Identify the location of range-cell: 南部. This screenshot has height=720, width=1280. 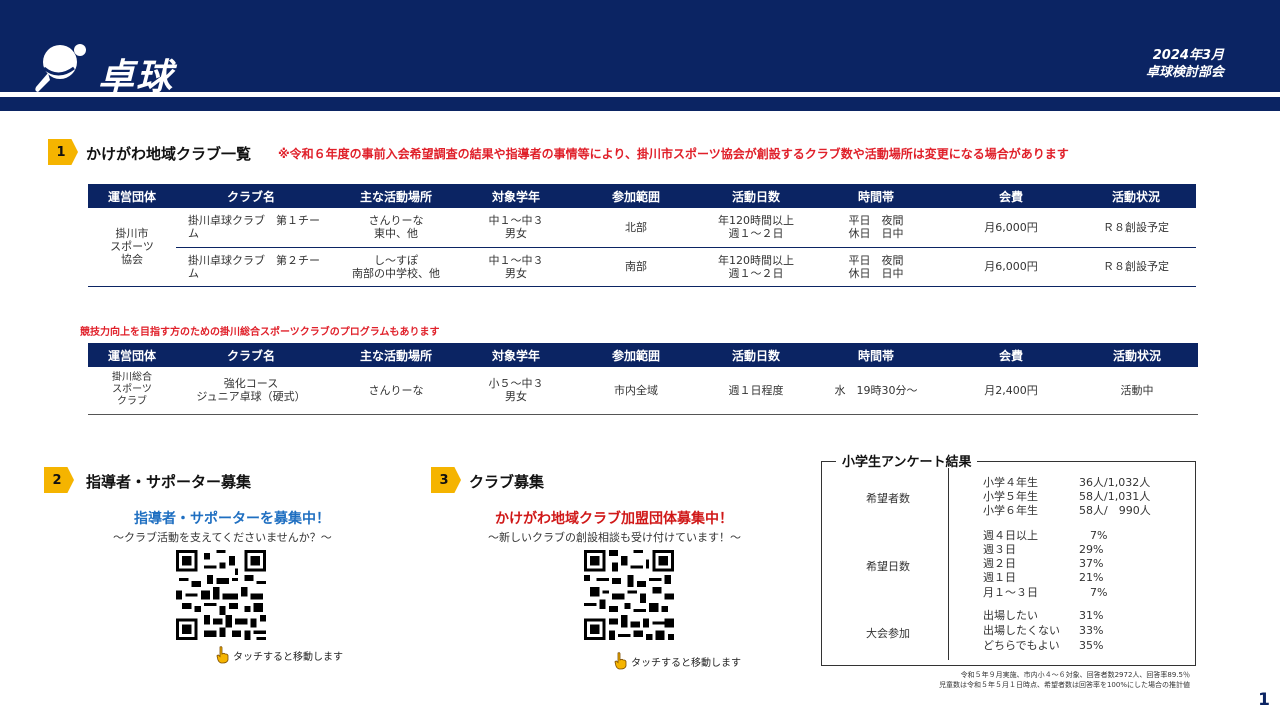
(636, 267).